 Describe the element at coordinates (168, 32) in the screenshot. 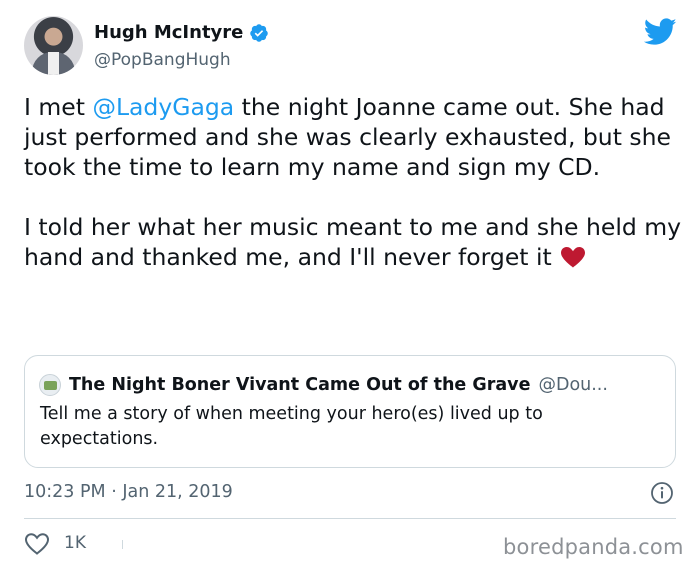

I see `author-display-name: Hugh McIntyre` at that location.